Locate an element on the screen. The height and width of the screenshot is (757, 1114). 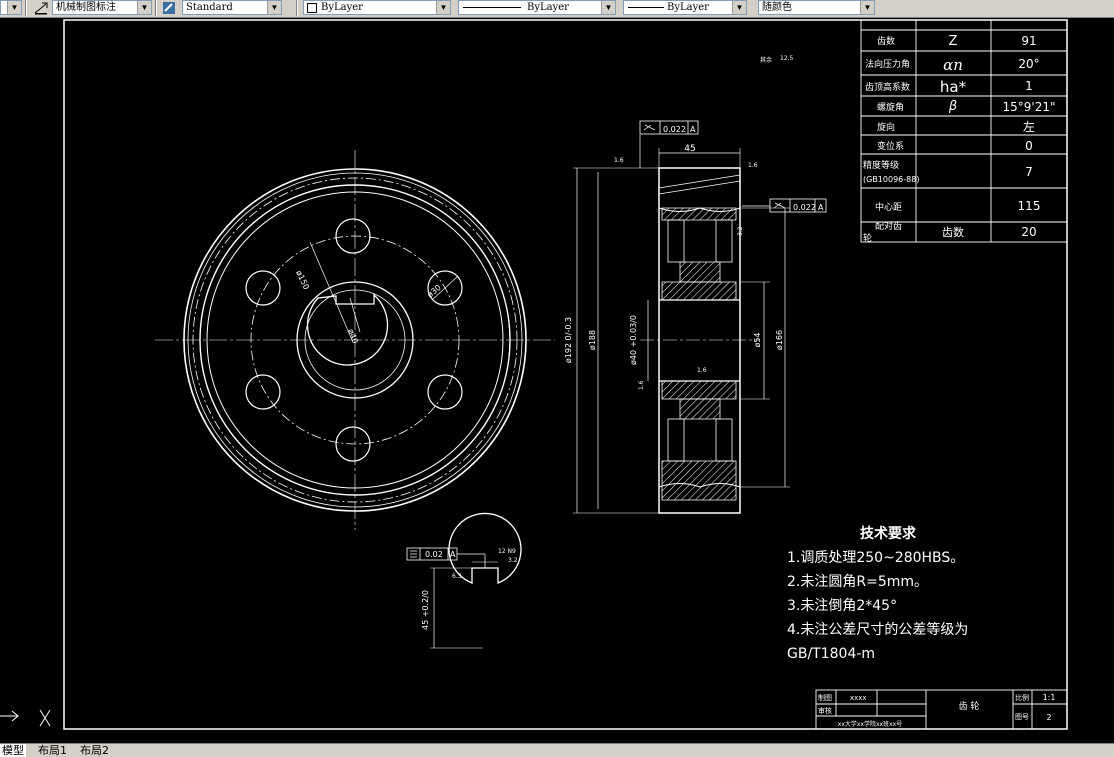
svg-text: 审核 is located at coordinates (825, 710).